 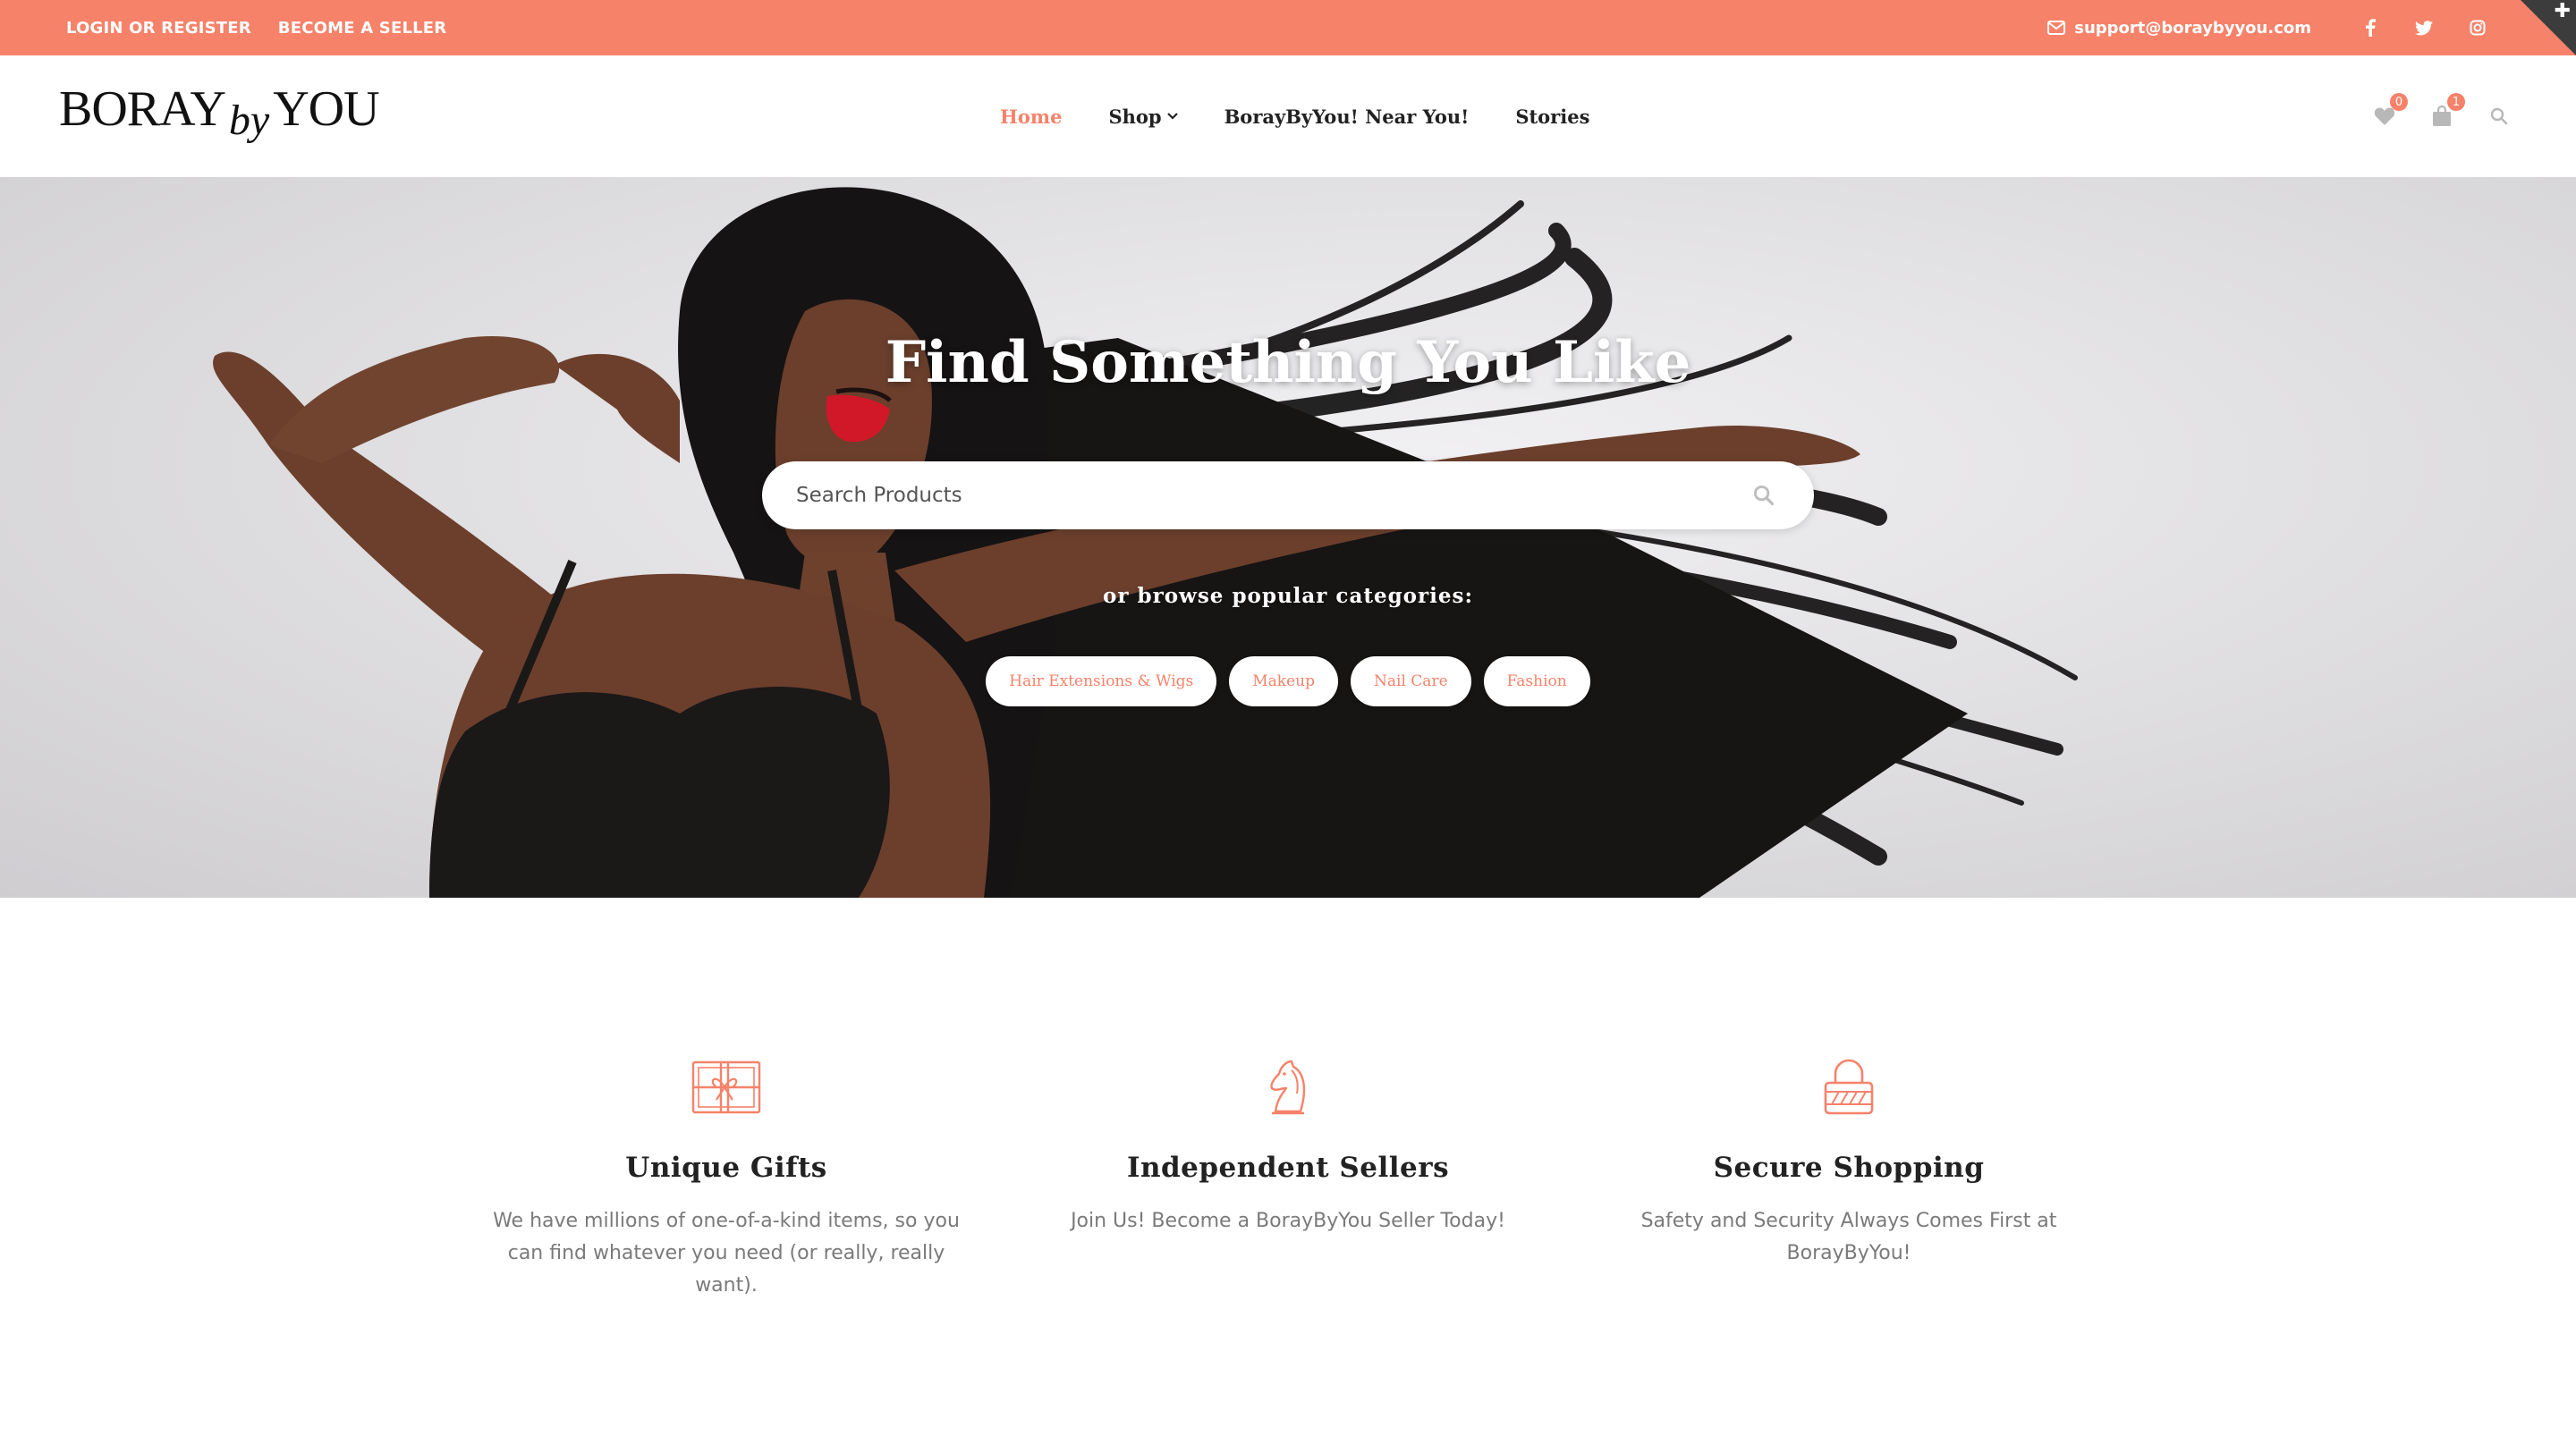 What do you see at coordinates (1288, 363) in the screenshot?
I see `hero-title: Find Something You Like` at bounding box center [1288, 363].